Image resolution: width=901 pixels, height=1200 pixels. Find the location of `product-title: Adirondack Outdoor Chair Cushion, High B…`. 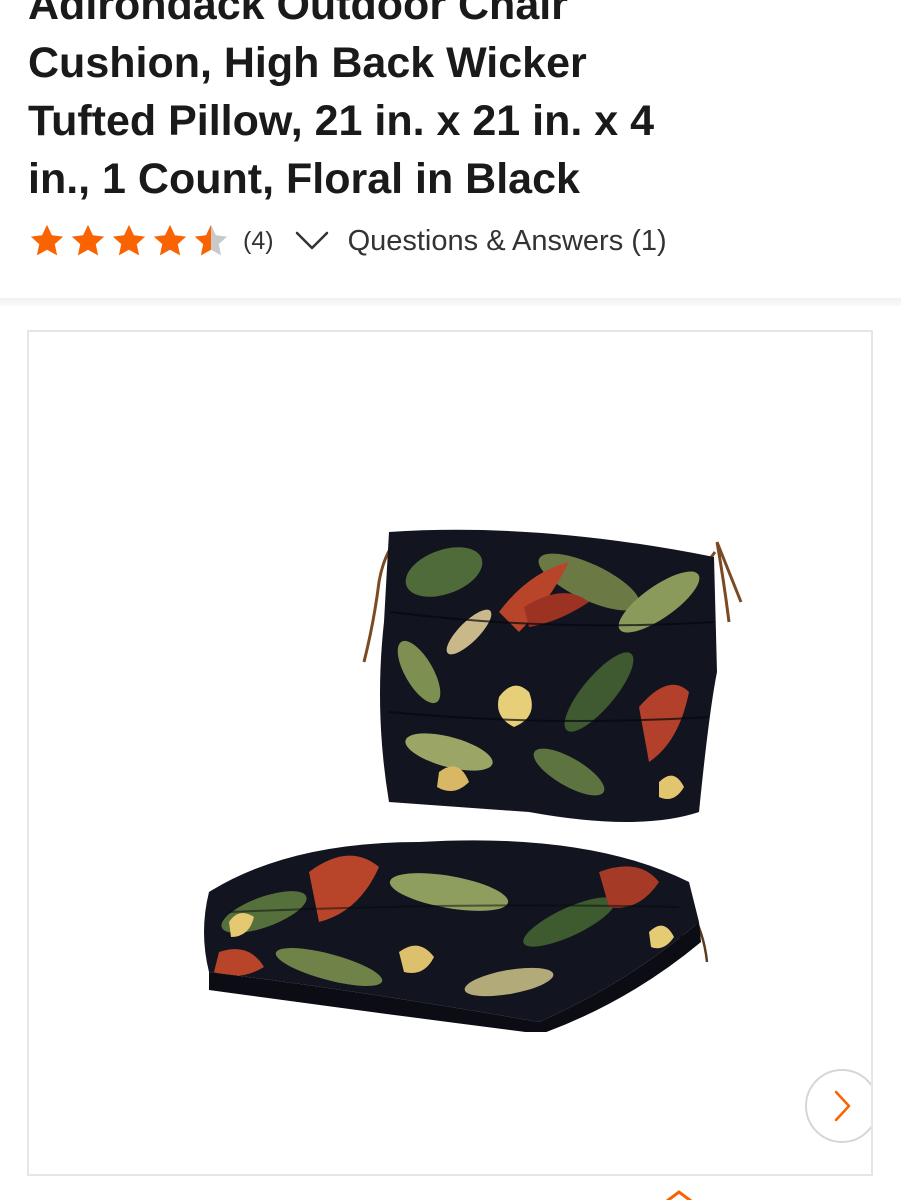

product-title: Adirondack Outdoor Chair Cushion, High B… is located at coordinates (408, 104).